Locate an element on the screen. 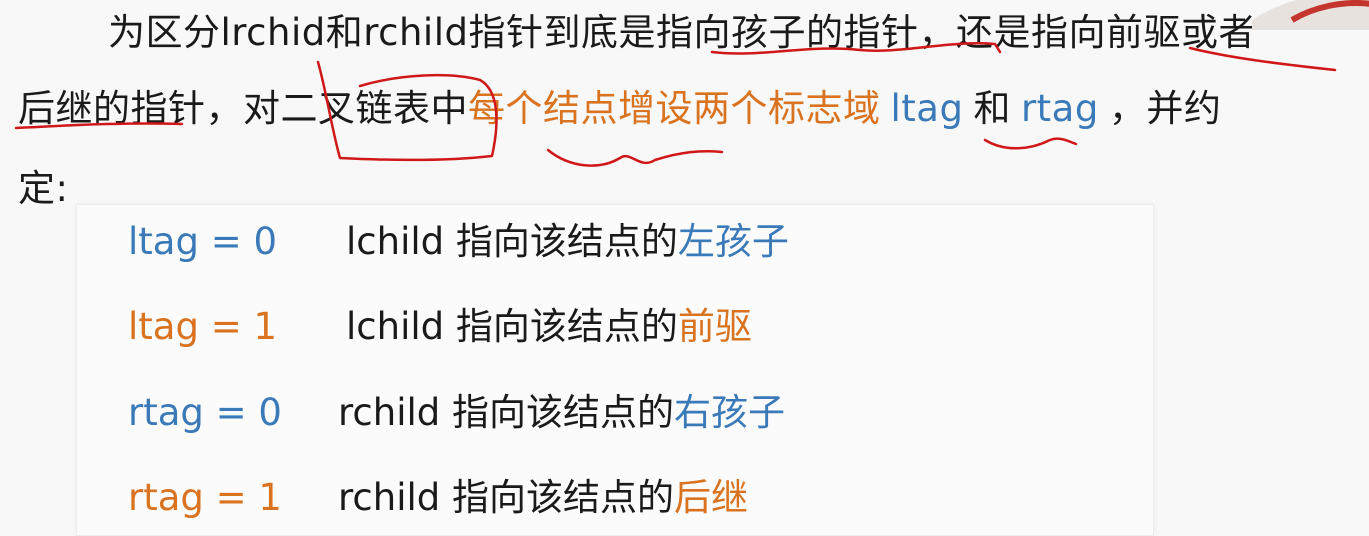 The image size is (1369, 536). rule-desc-target: 左孩子 is located at coordinates (733, 241).